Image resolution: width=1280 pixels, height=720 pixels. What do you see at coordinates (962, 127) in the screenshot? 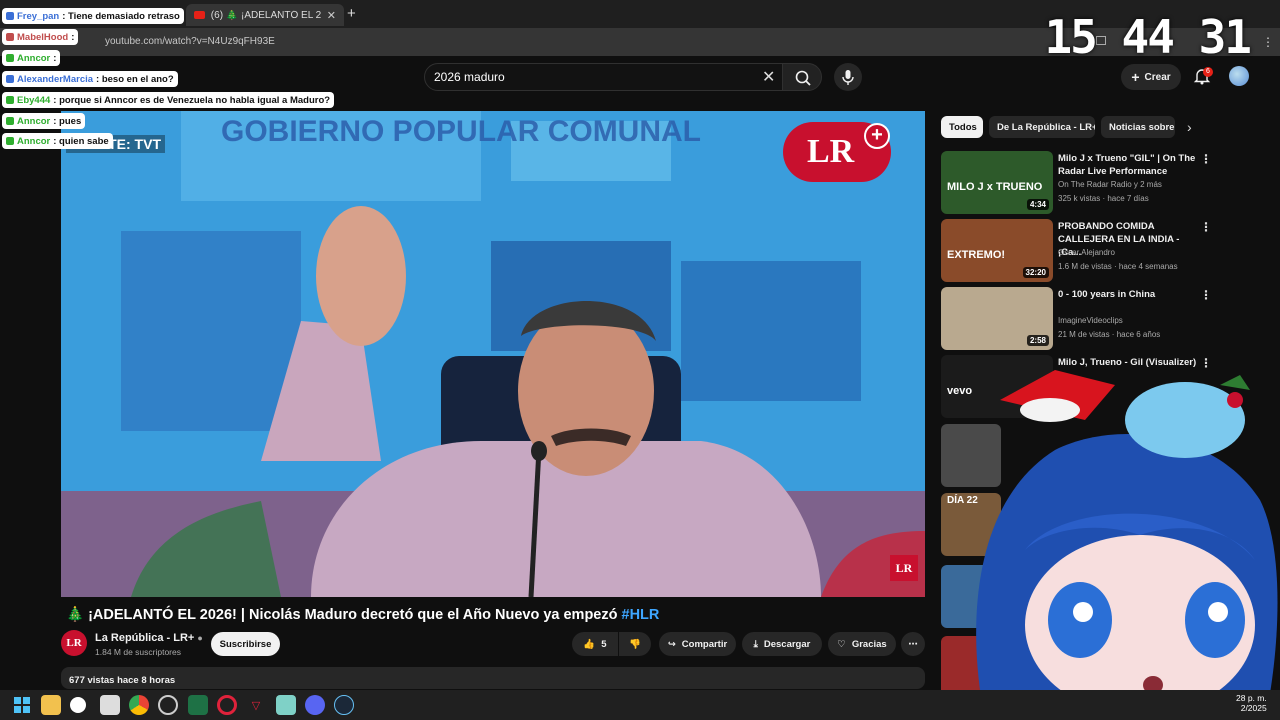
I see `chip-all: Todos` at bounding box center [962, 127].